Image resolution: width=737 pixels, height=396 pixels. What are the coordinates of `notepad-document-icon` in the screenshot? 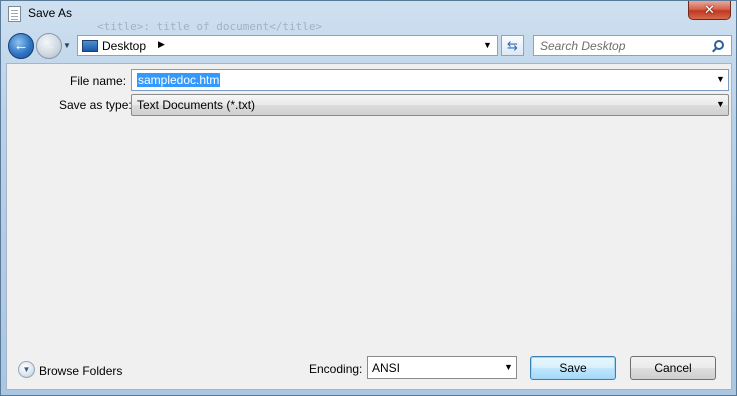 It's located at (14, 14).